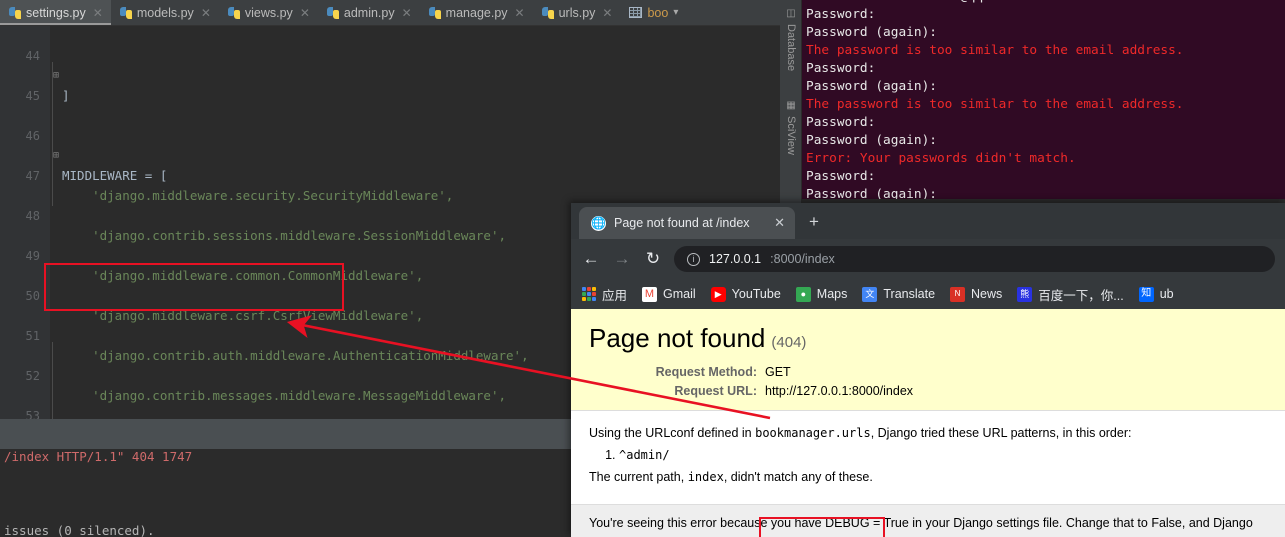 The image size is (1285, 537). I want to click on editor-tab-admin-py: admin.py ✕, so click(369, 12).